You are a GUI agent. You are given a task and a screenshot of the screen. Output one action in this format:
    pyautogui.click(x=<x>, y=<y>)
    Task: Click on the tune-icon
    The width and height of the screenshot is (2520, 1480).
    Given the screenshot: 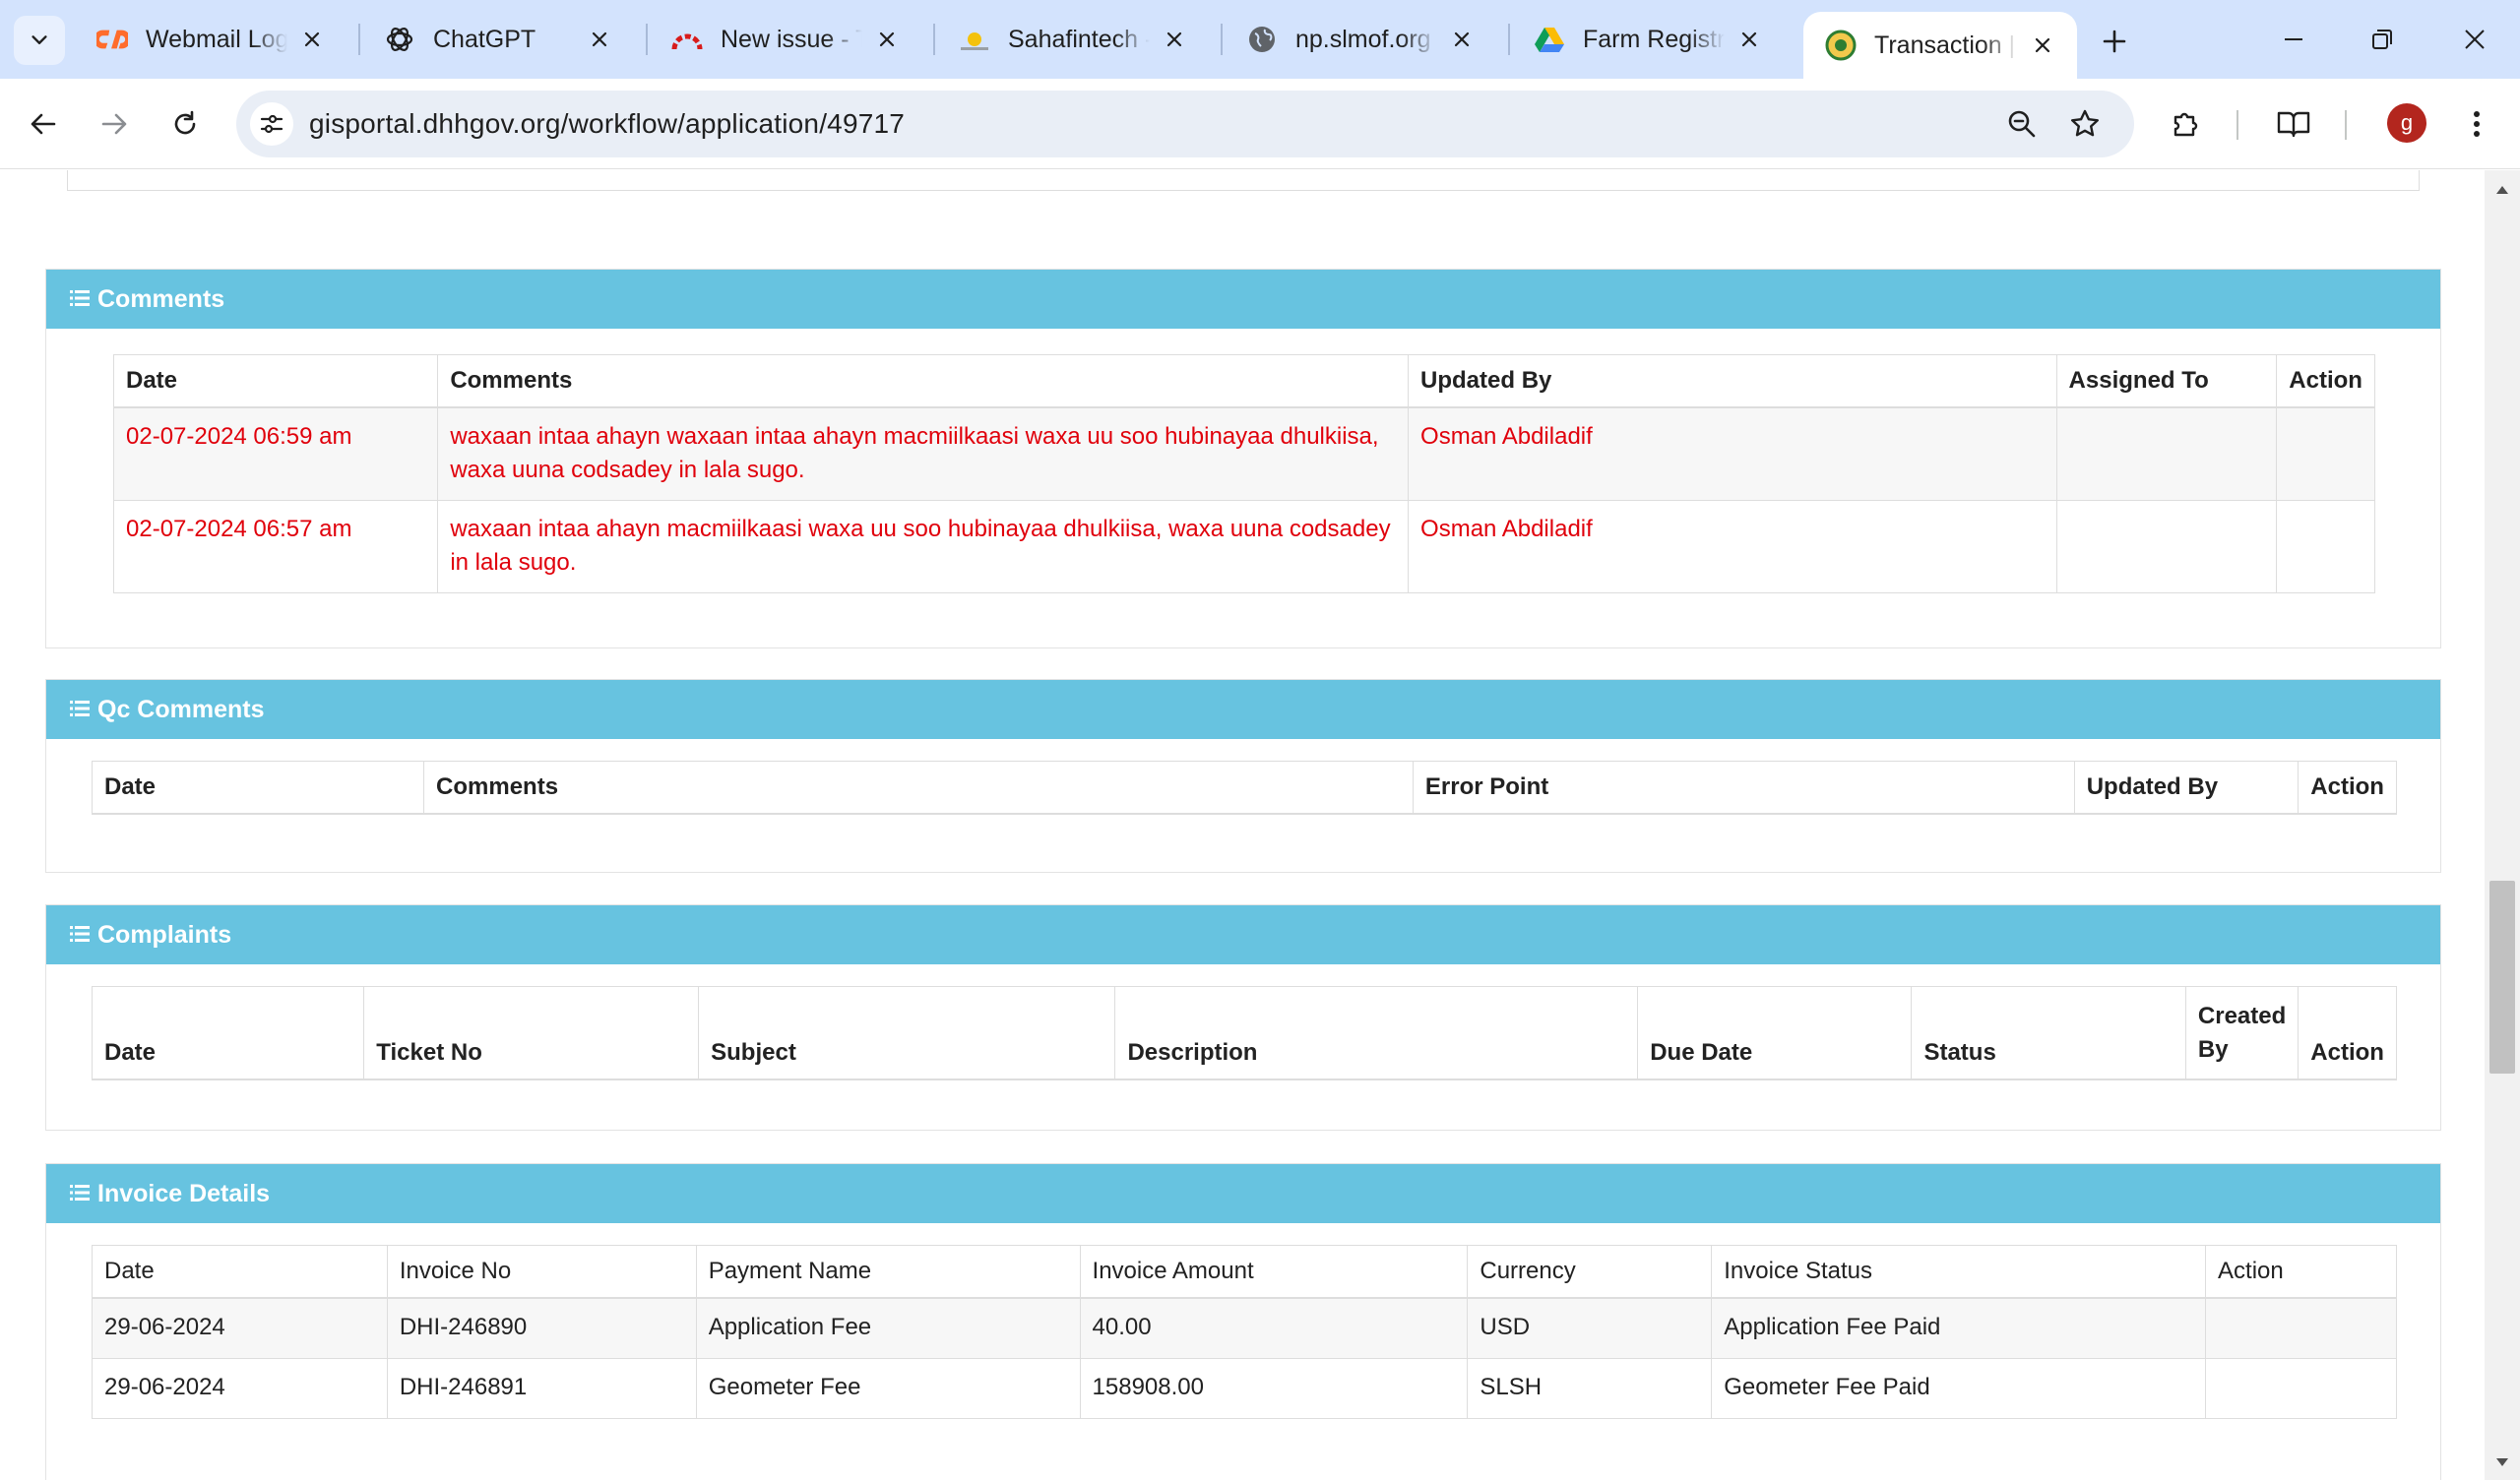 What is the action you would take?
    pyautogui.click(x=272, y=124)
    